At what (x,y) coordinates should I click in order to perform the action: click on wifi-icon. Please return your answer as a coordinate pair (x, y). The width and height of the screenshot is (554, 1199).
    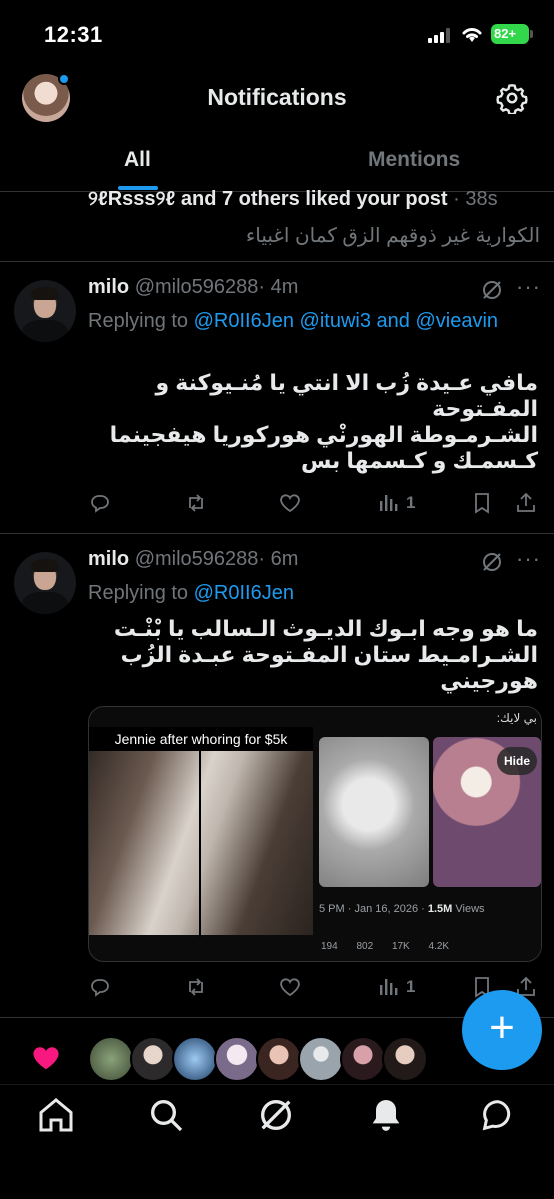
    Looking at the image, I should click on (472, 35).